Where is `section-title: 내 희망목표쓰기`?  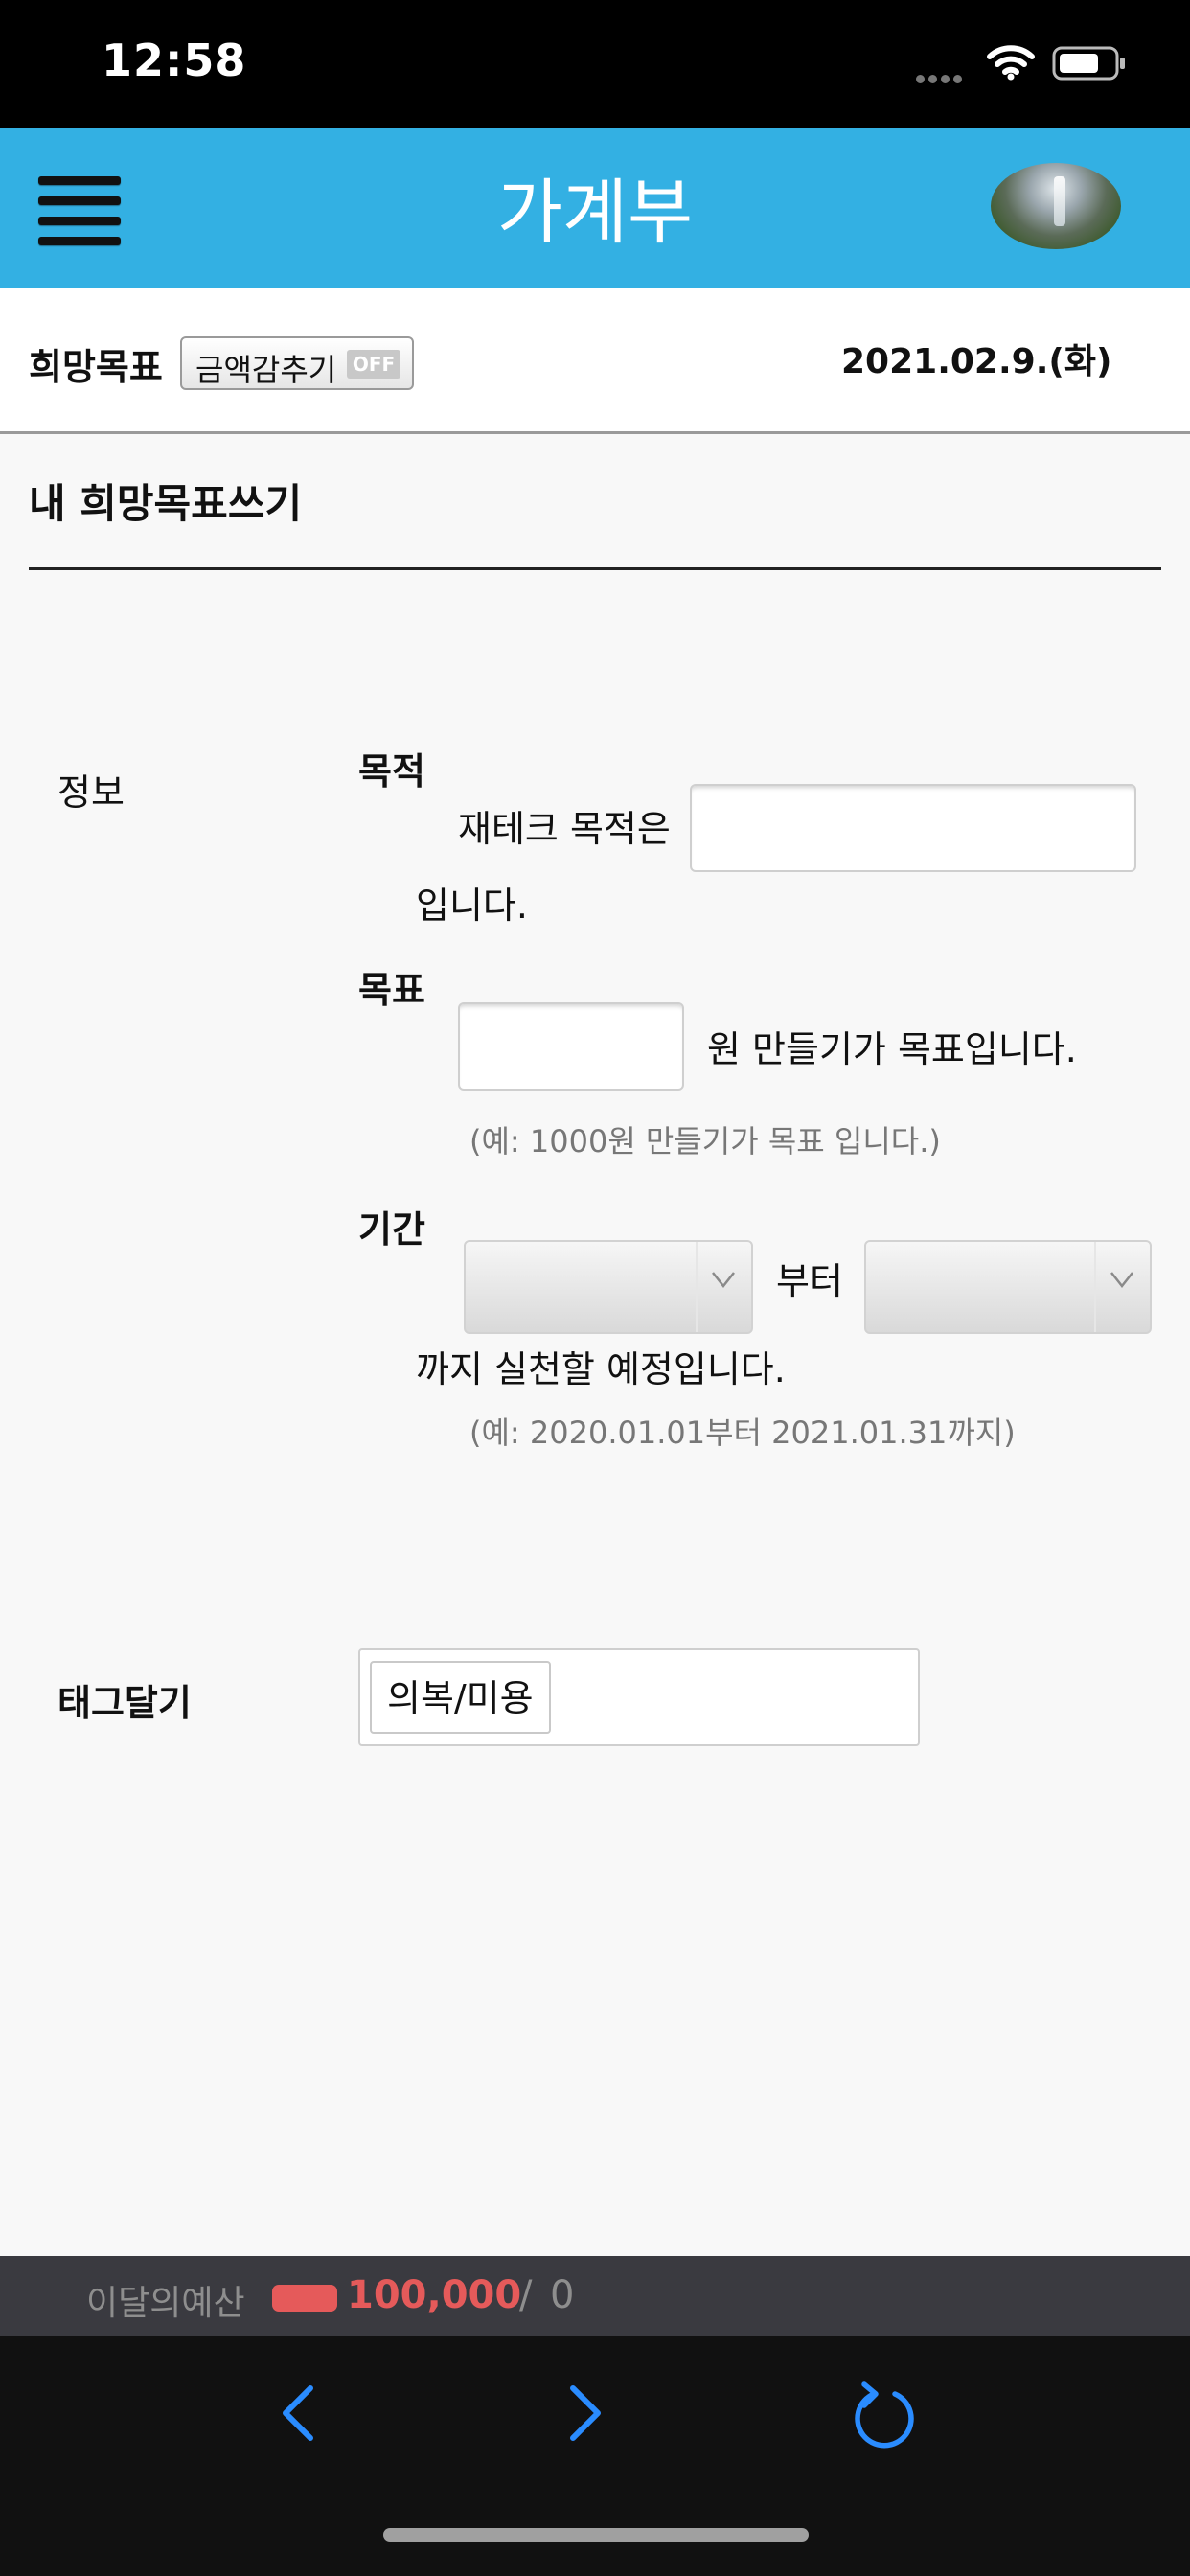 section-title: 내 희망목표쓰기 is located at coordinates (166, 504).